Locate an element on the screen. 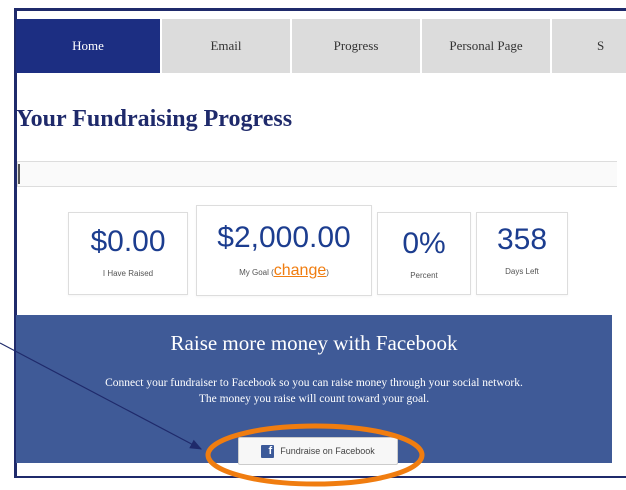 This screenshot has height=490, width=626. progress-bar-fill is located at coordinates (19, 174).